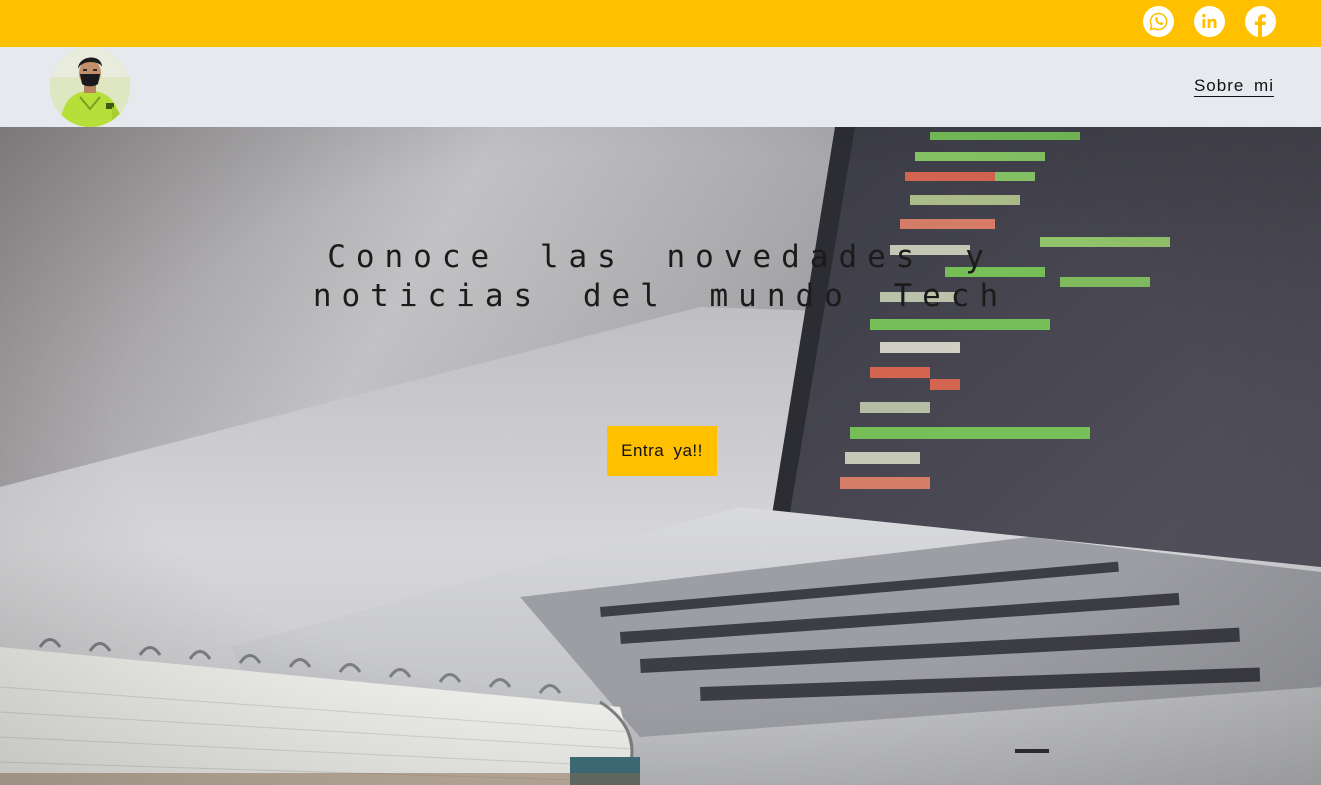  I want to click on hero-title-line-1: Conoce las novedades y, so click(660, 257).